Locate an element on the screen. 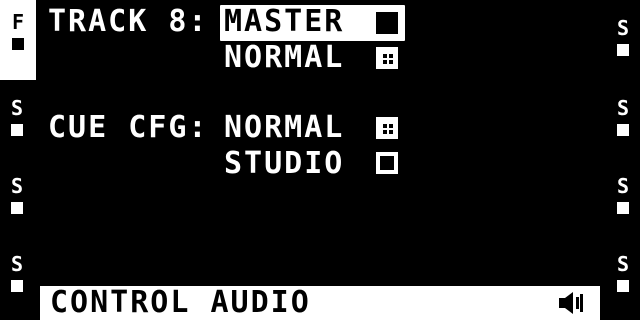  footer-bar: CONTROL AUDIO is located at coordinates (320, 303).